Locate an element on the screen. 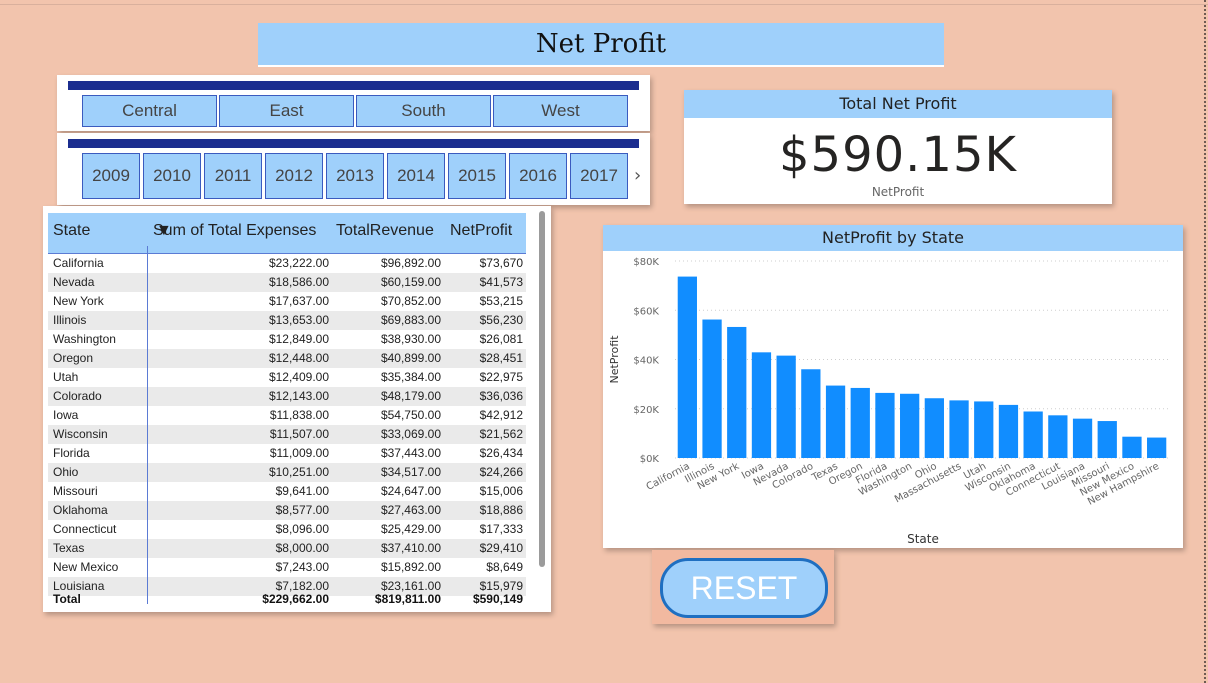 The image size is (1208, 683). cell-netprofit: $29,410 is located at coordinates (501, 548).